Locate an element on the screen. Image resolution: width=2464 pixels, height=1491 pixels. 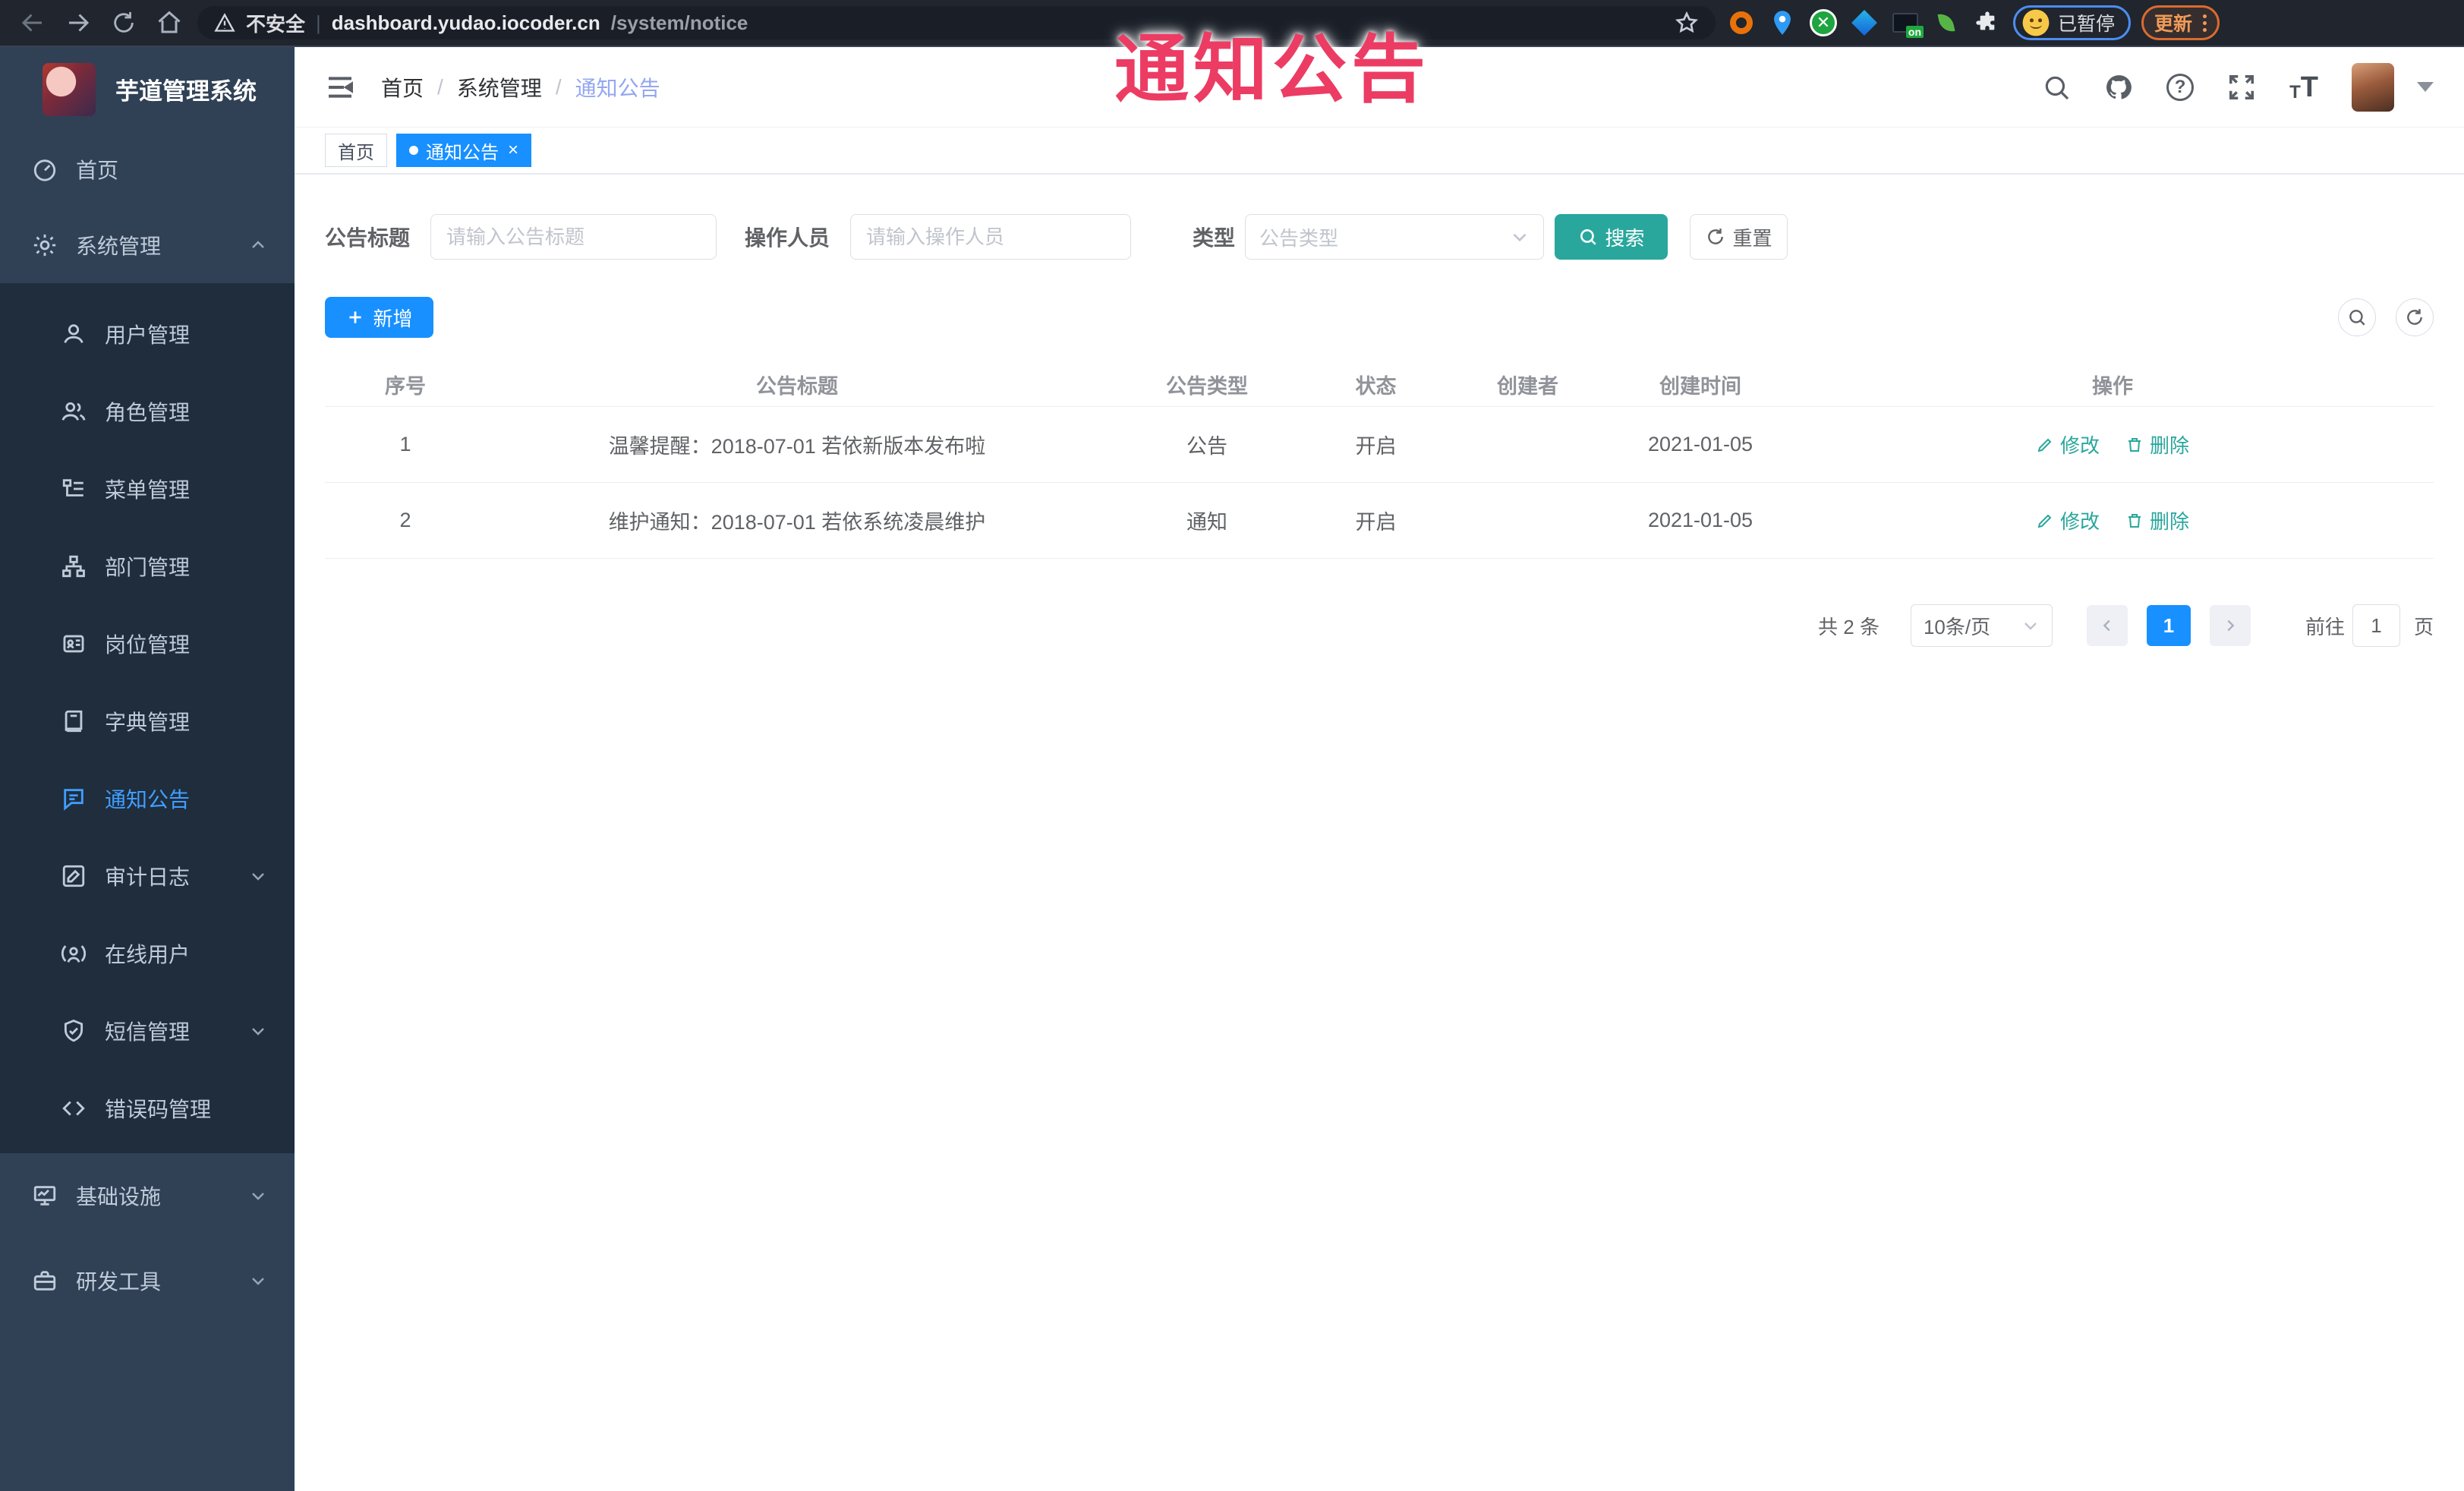
search-button: 搜索 is located at coordinates (1611, 237).